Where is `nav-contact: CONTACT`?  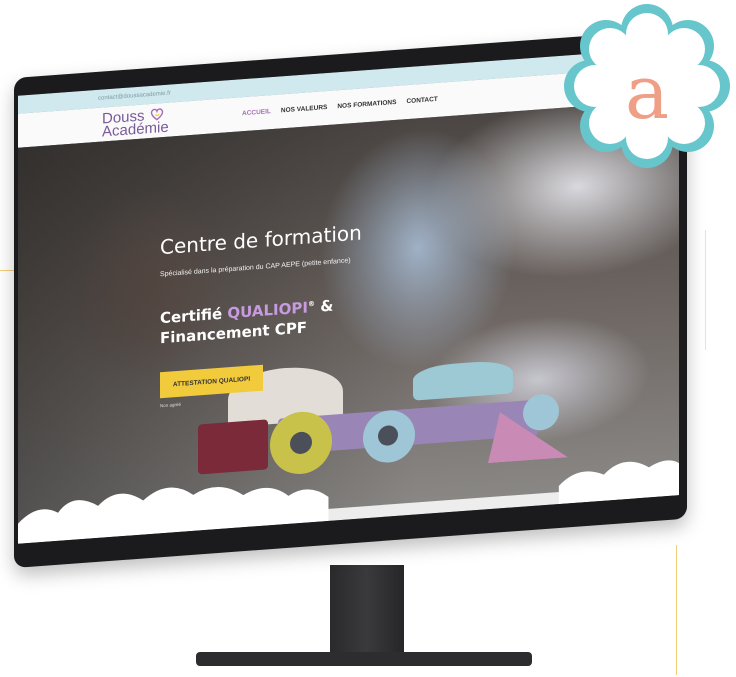
nav-contact: CONTACT is located at coordinates (421, 100).